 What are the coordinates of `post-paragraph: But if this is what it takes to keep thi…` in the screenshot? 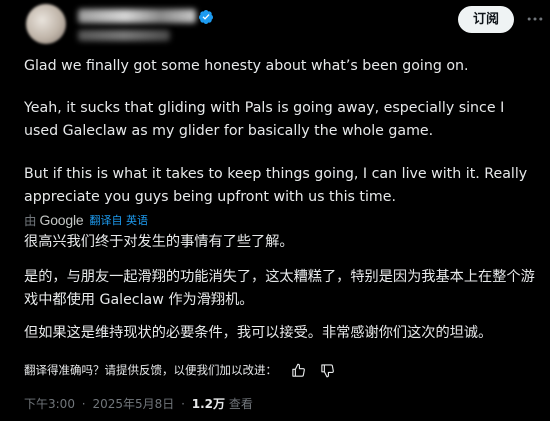 It's located at (276, 185).